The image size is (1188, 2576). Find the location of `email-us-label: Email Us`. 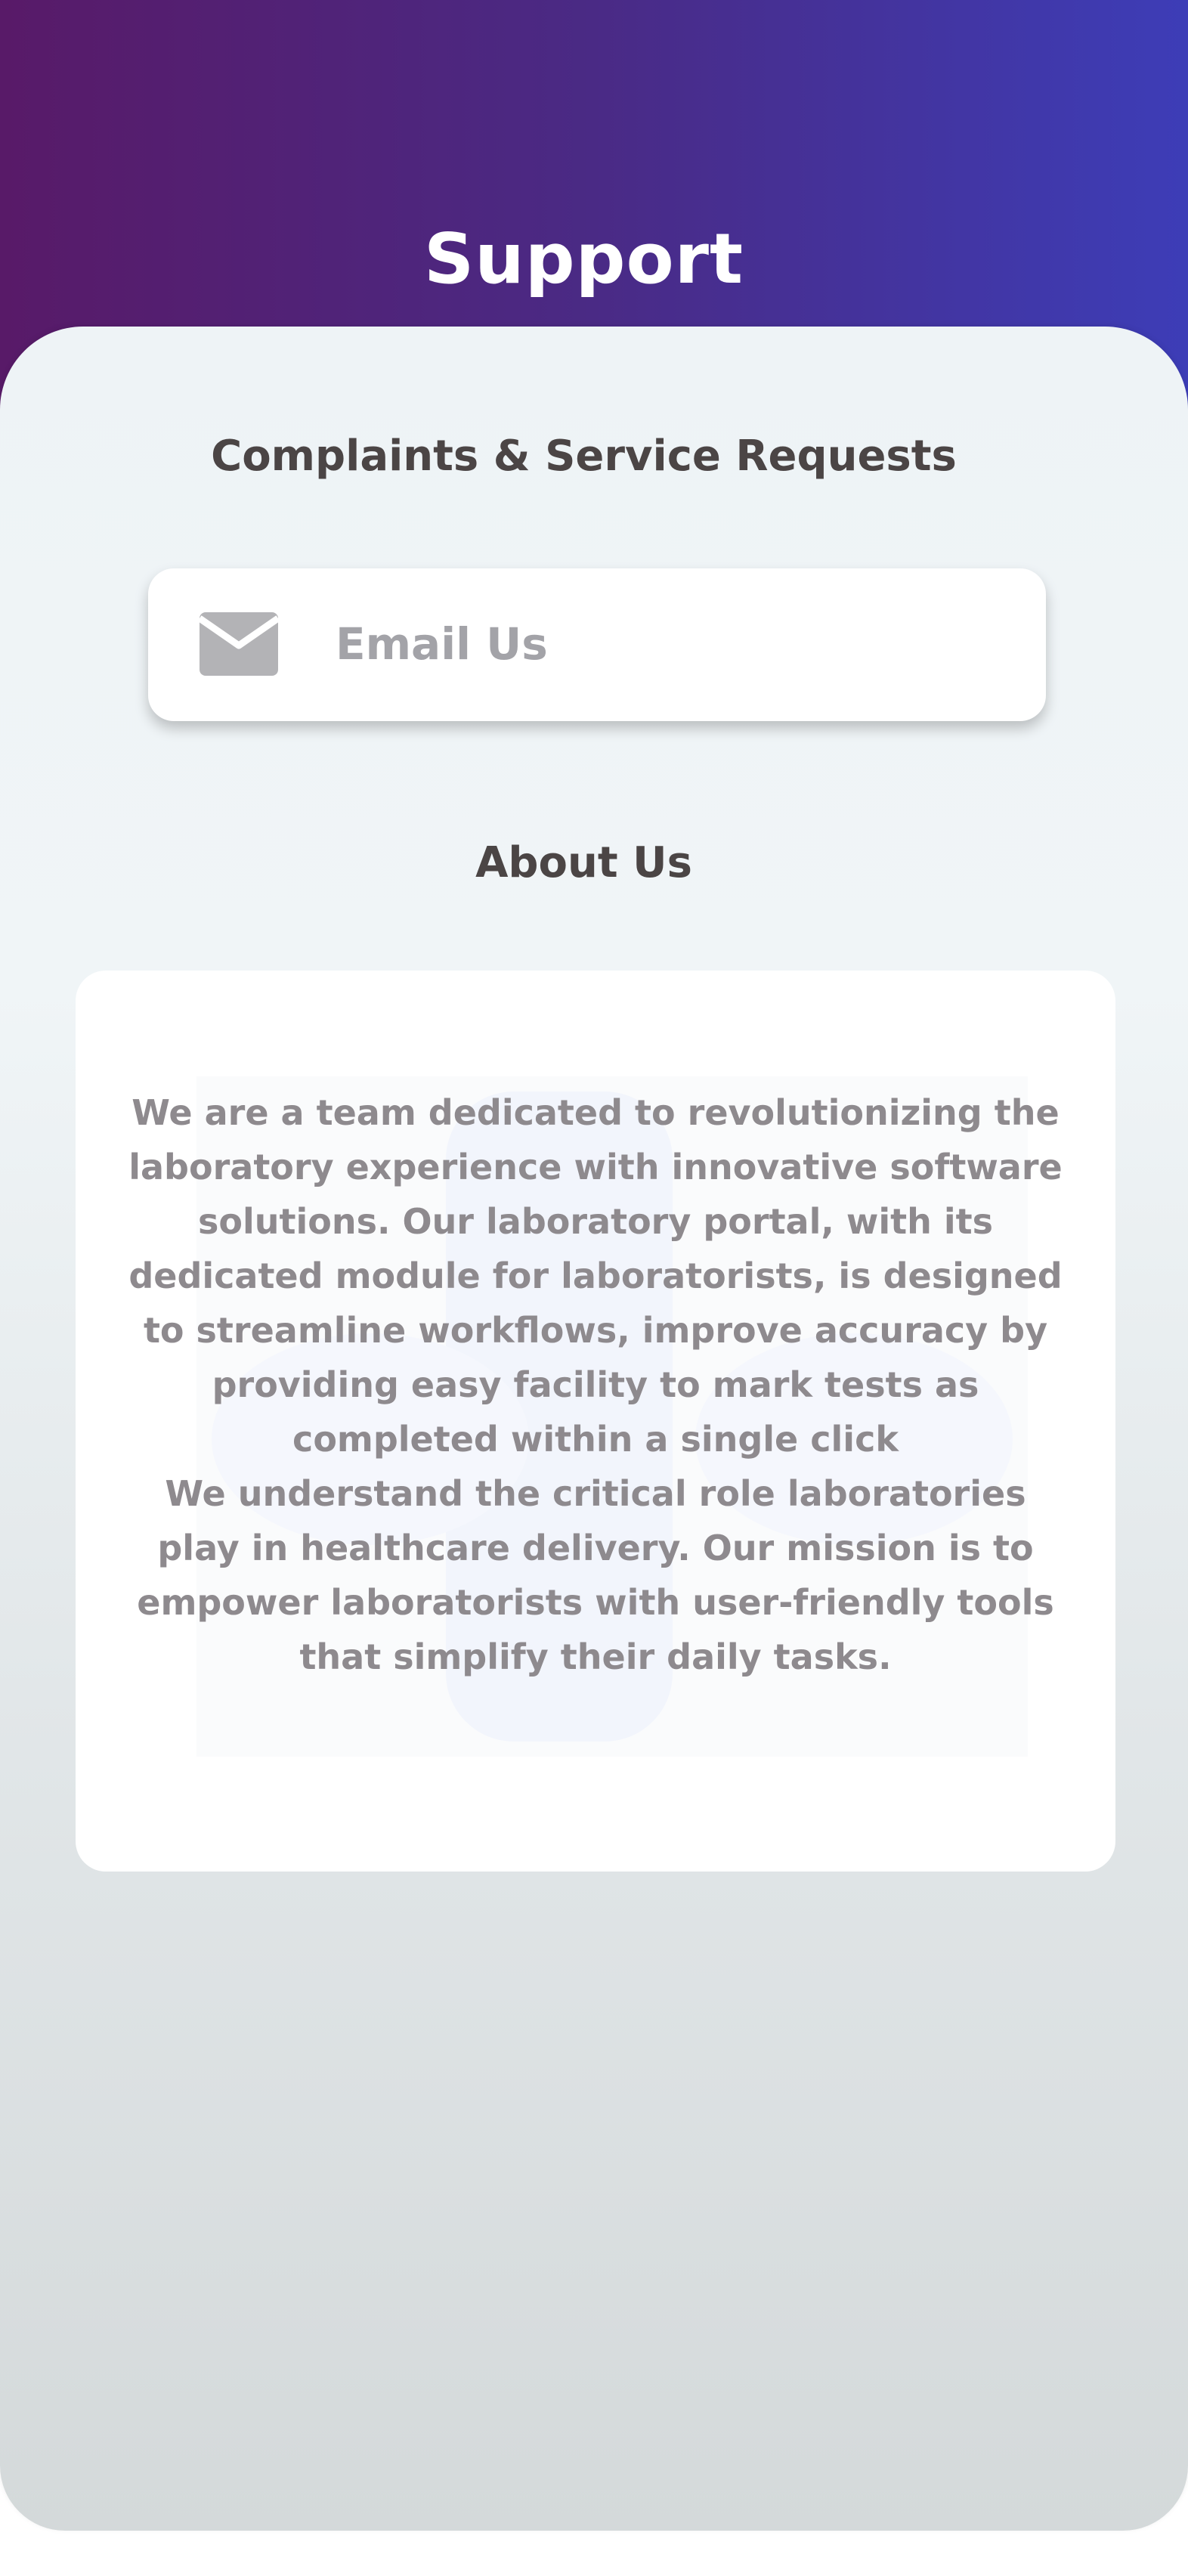

email-us-label: Email Us is located at coordinates (442, 644).